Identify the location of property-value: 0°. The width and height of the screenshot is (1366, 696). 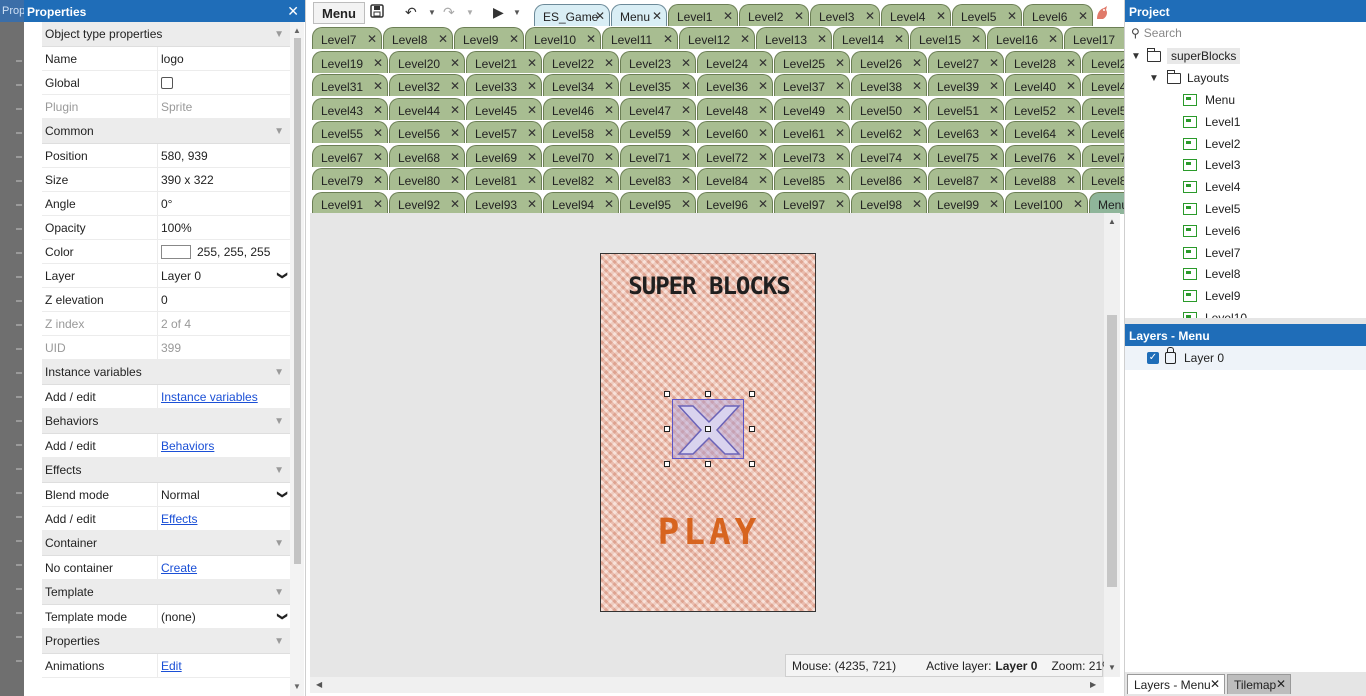
(223, 203).